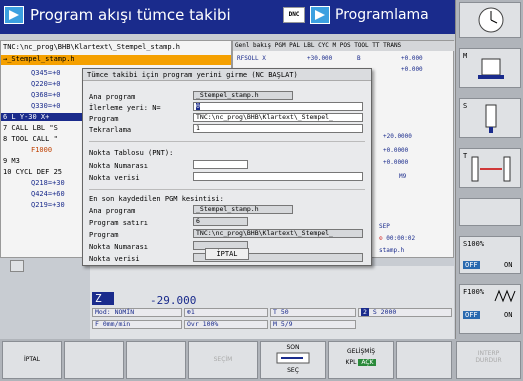  Describe the element at coordinates (220, 164) in the screenshot. I see `point-number-input` at that location.